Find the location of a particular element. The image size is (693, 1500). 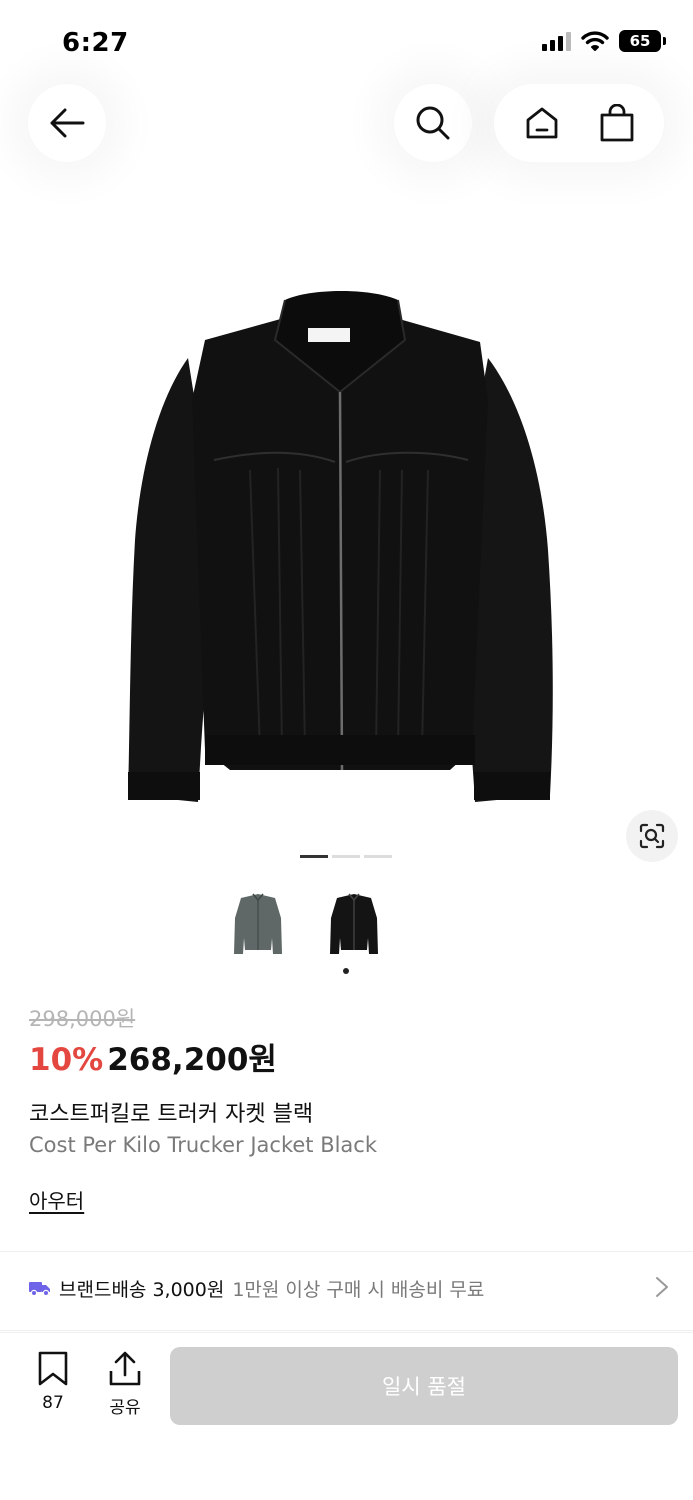

signal-icon is located at coordinates (556, 41).